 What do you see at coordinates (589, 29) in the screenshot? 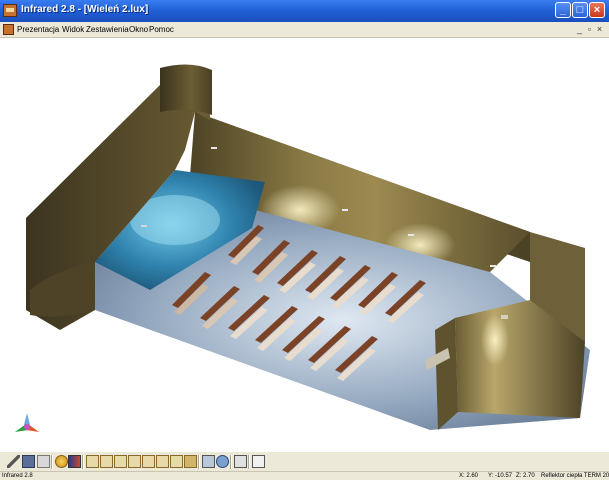
I see `mdi-restore-button: ▫` at bounding box center [589, 29].